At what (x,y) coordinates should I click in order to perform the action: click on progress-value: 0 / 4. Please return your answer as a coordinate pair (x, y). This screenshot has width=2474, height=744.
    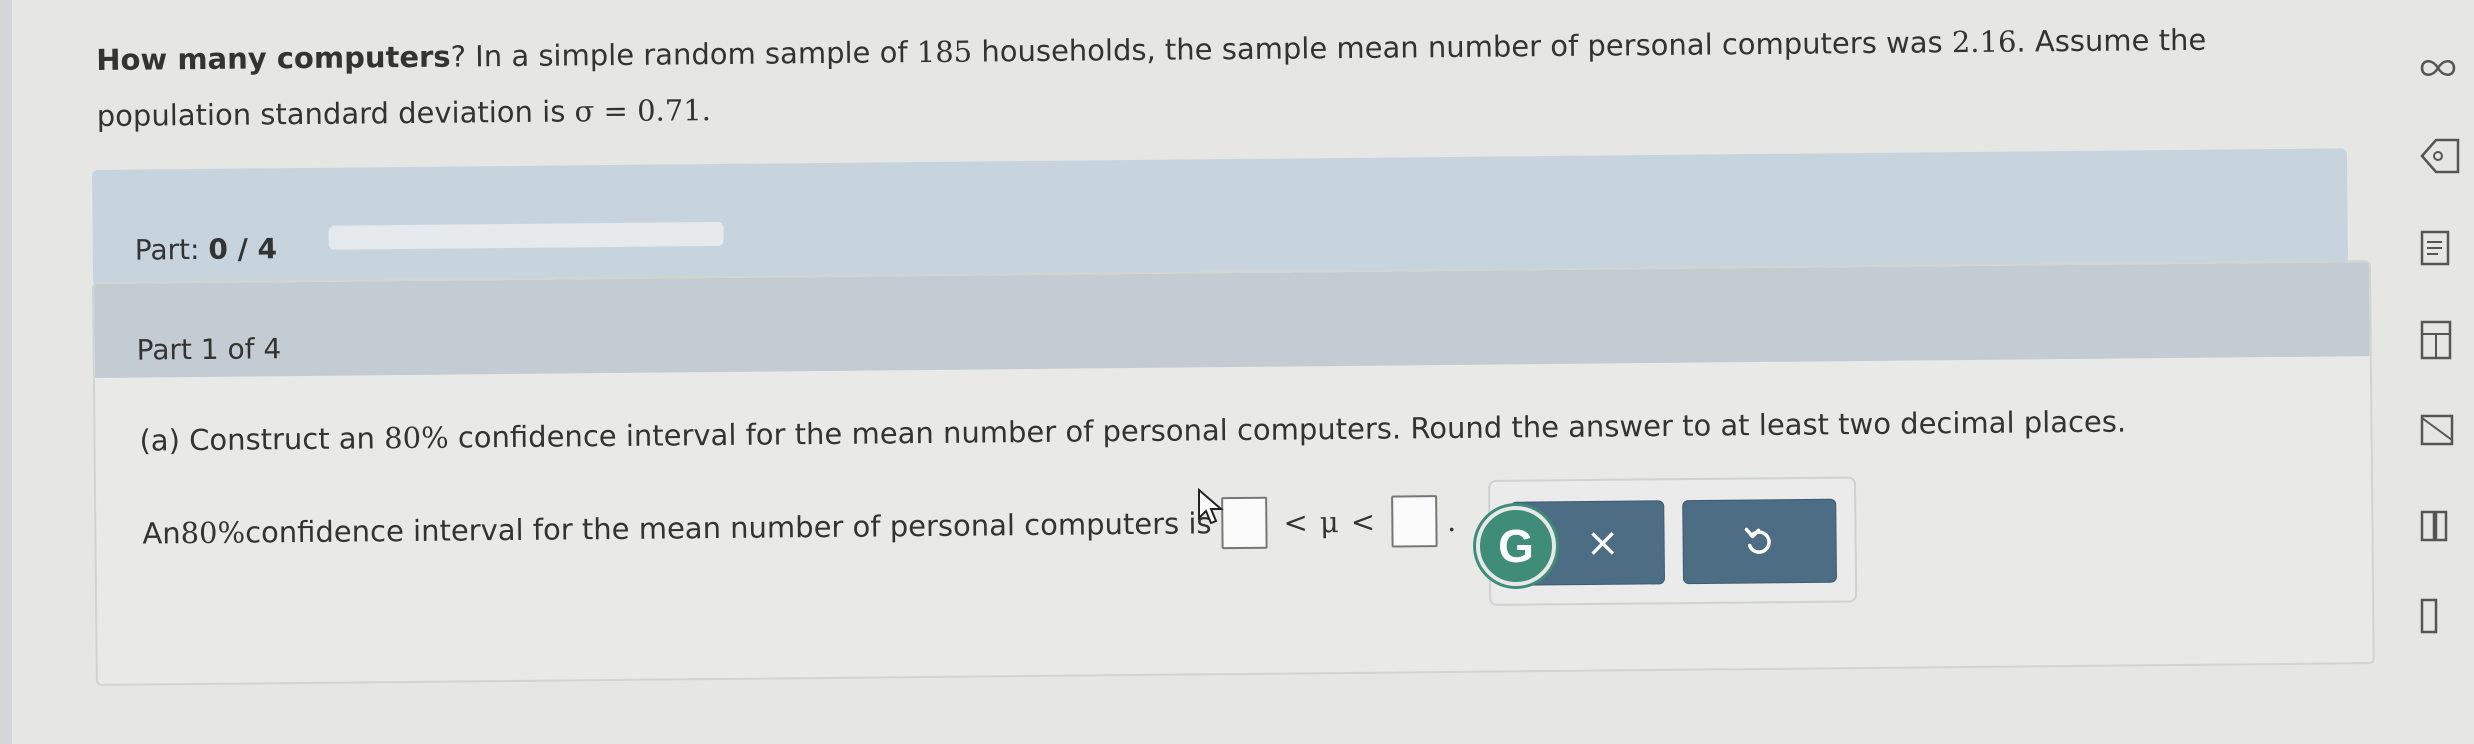
    Looking at the image, I should click on (243, 249).